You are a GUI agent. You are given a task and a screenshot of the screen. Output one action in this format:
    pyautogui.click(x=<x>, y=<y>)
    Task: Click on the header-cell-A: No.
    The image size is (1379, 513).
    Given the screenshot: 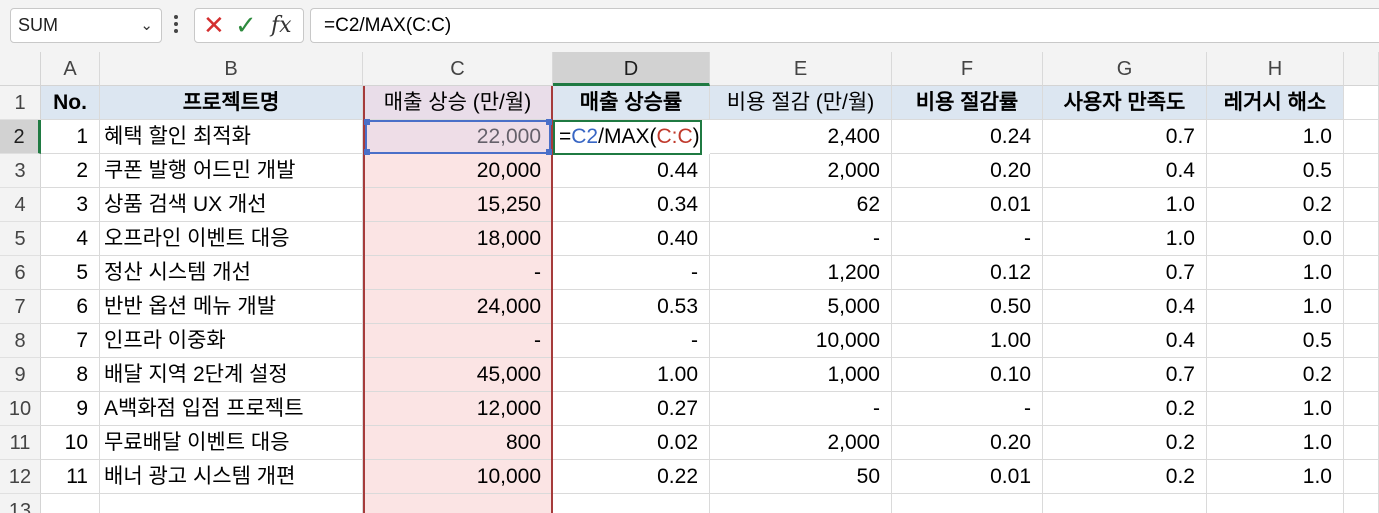 What is the action you would take?
    pyautogui.click(x=70, y=103)
    